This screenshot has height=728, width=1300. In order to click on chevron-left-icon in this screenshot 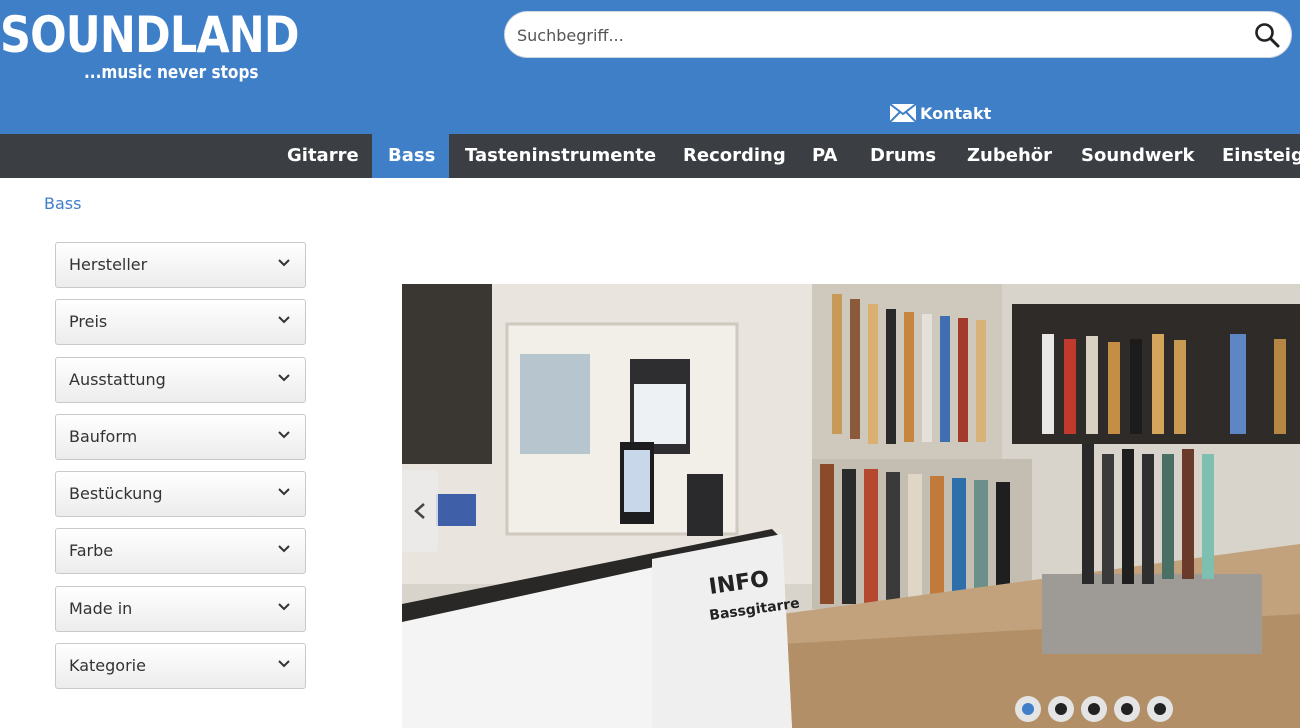, I will do `click(419, 511)`.